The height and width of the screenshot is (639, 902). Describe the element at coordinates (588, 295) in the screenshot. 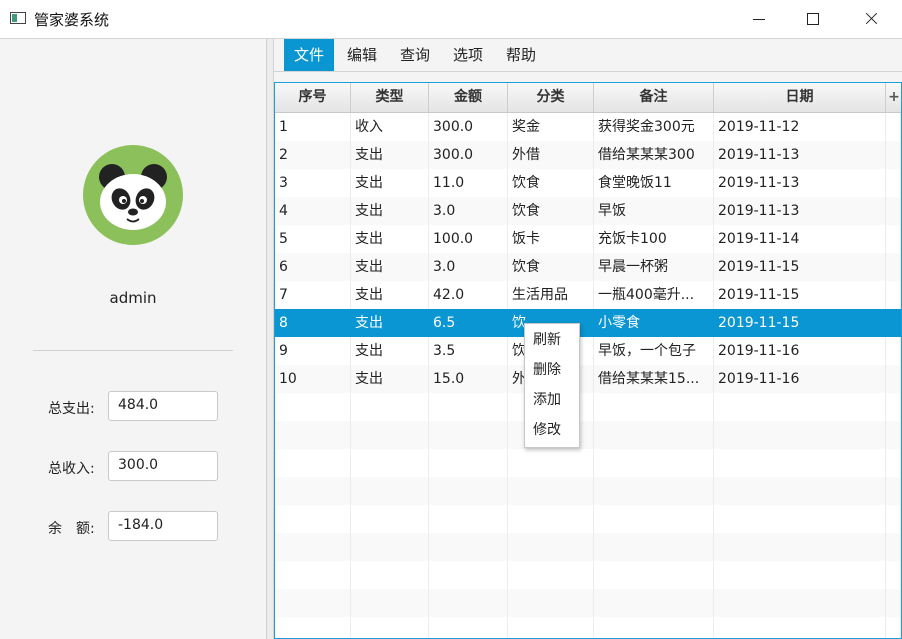

I see `table-row: 7 支出 42.0 生活用品 一瓶400毫升... 2019-11-15` at that location.